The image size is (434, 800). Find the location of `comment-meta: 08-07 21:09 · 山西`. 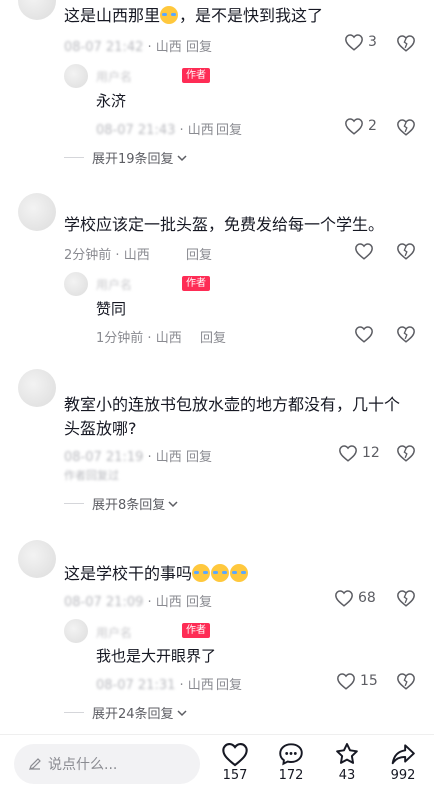

comment-meta: 08-07 21:09 · 山西 is located at coordinates (123, 602).